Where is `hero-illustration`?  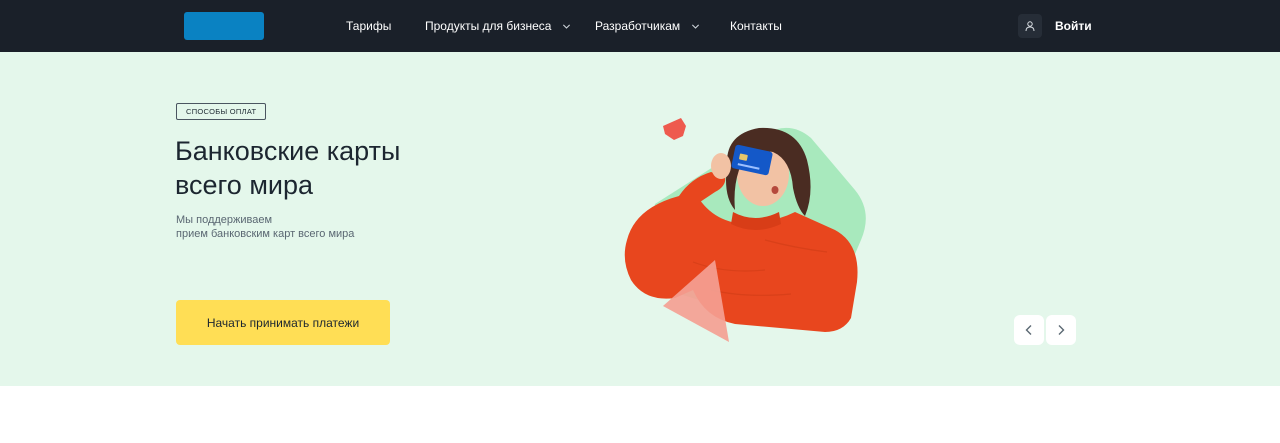 hero-illustration is located at coordinates (745, 230).